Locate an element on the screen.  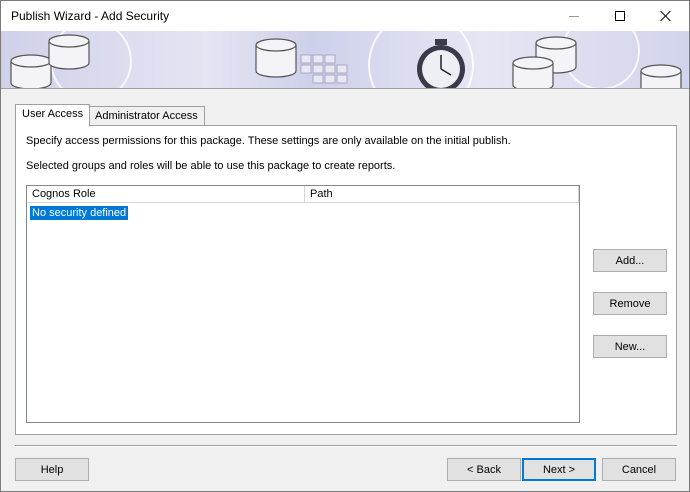
maximize-icon is located at coordinates (620, 16).